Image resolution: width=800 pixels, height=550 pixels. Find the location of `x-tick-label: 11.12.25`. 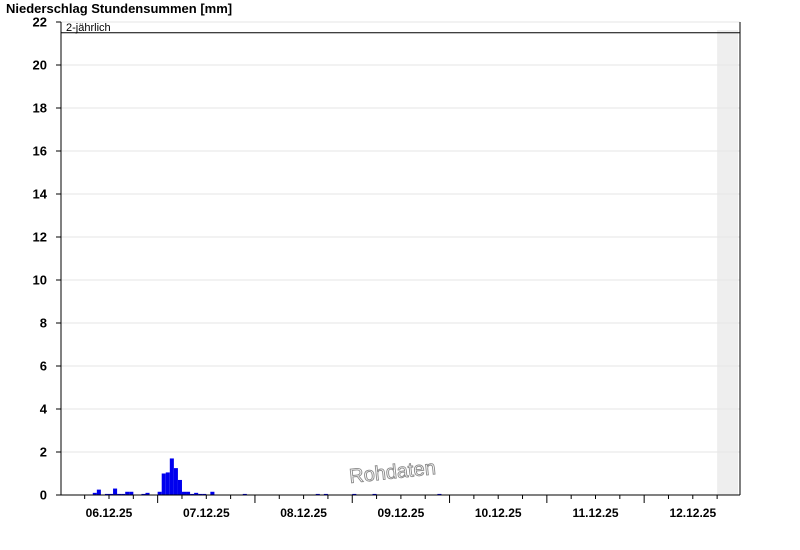

x-tick-label: 11.12.25 is located at coordinates (595, 513).